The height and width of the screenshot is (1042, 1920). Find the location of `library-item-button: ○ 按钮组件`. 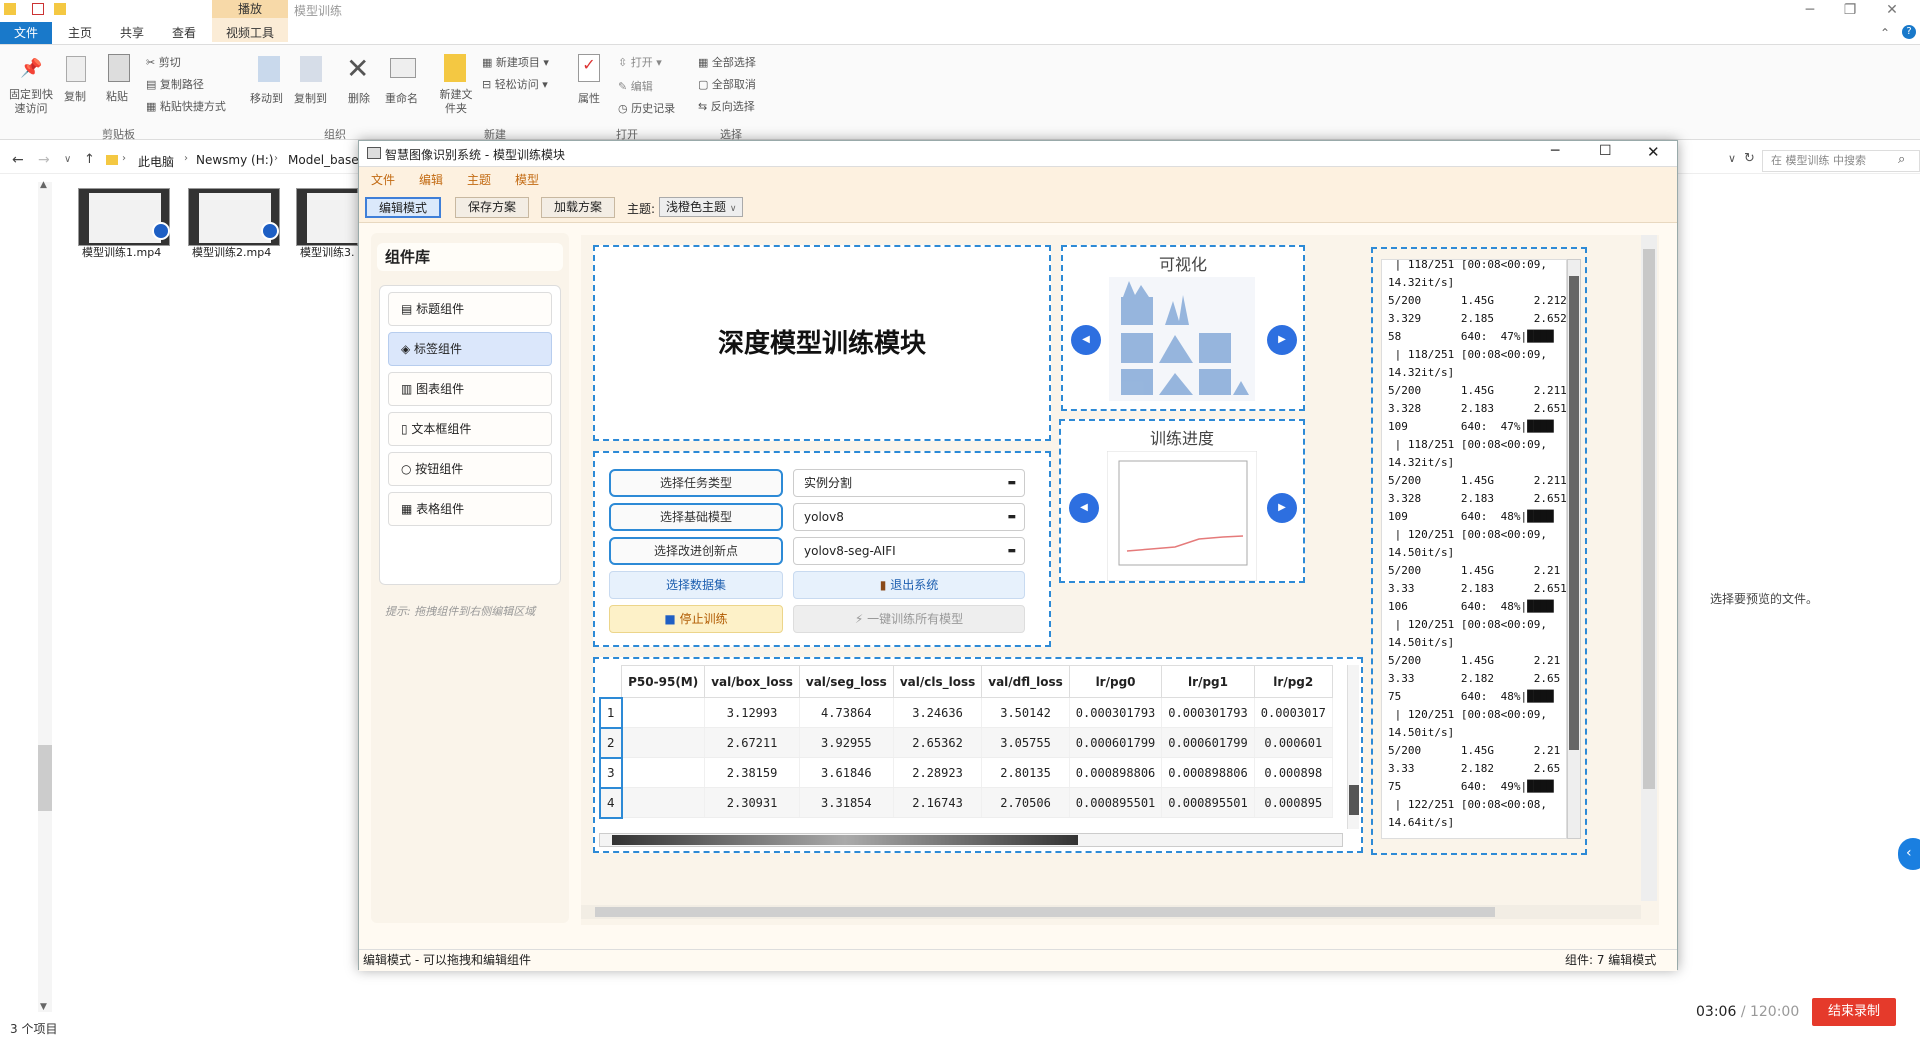

library-item-button: ○ 按钮组件 is located at coordinates (470, 469).